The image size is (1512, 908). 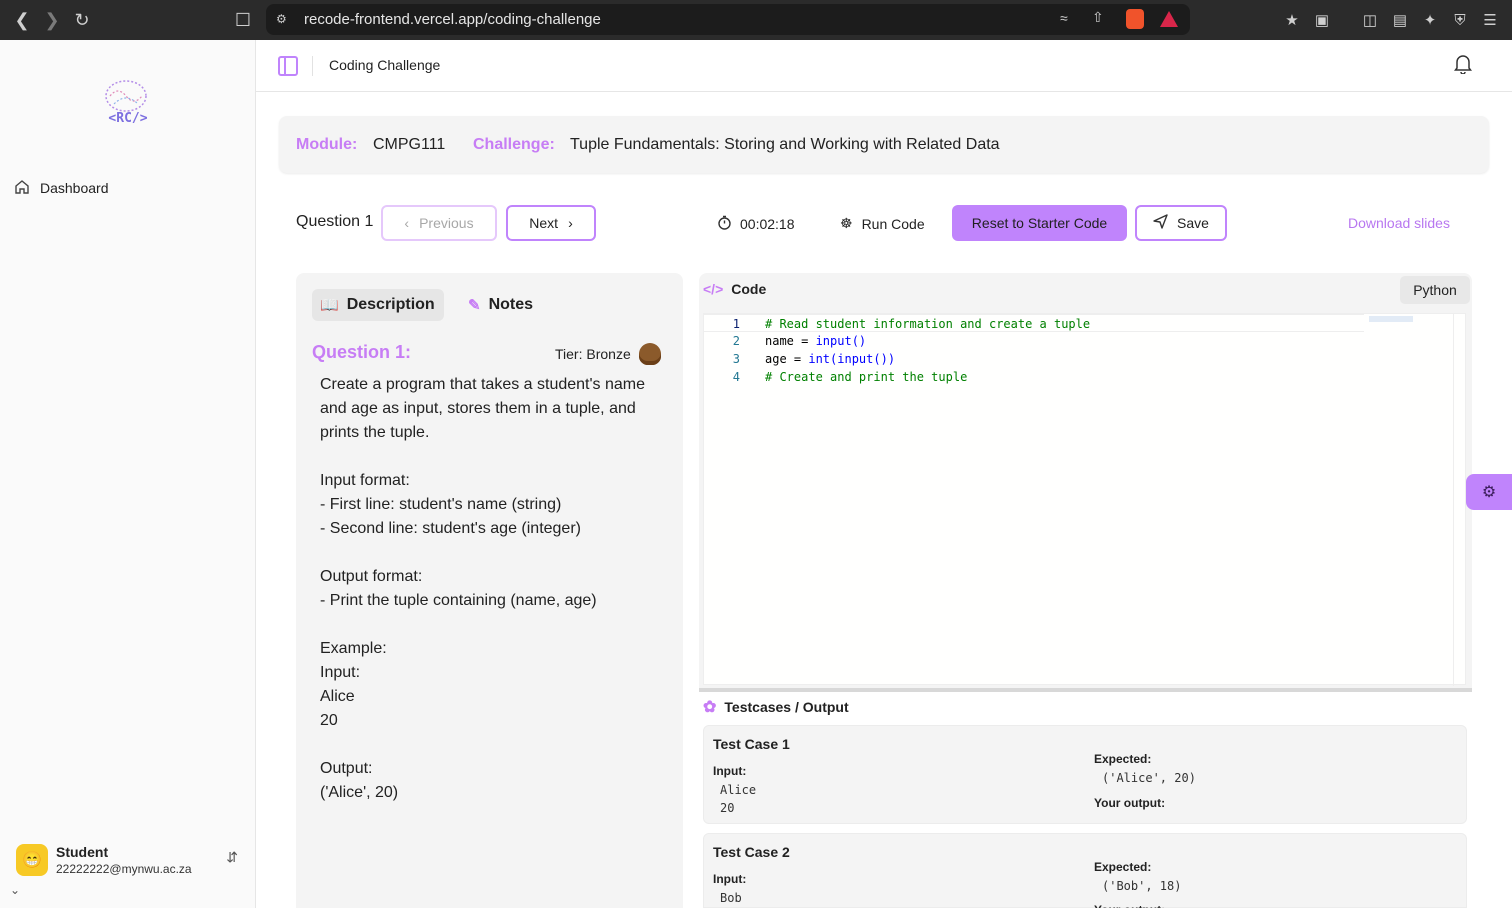 I want to click on bronze-badge-icon, so click(x=649, y=354).